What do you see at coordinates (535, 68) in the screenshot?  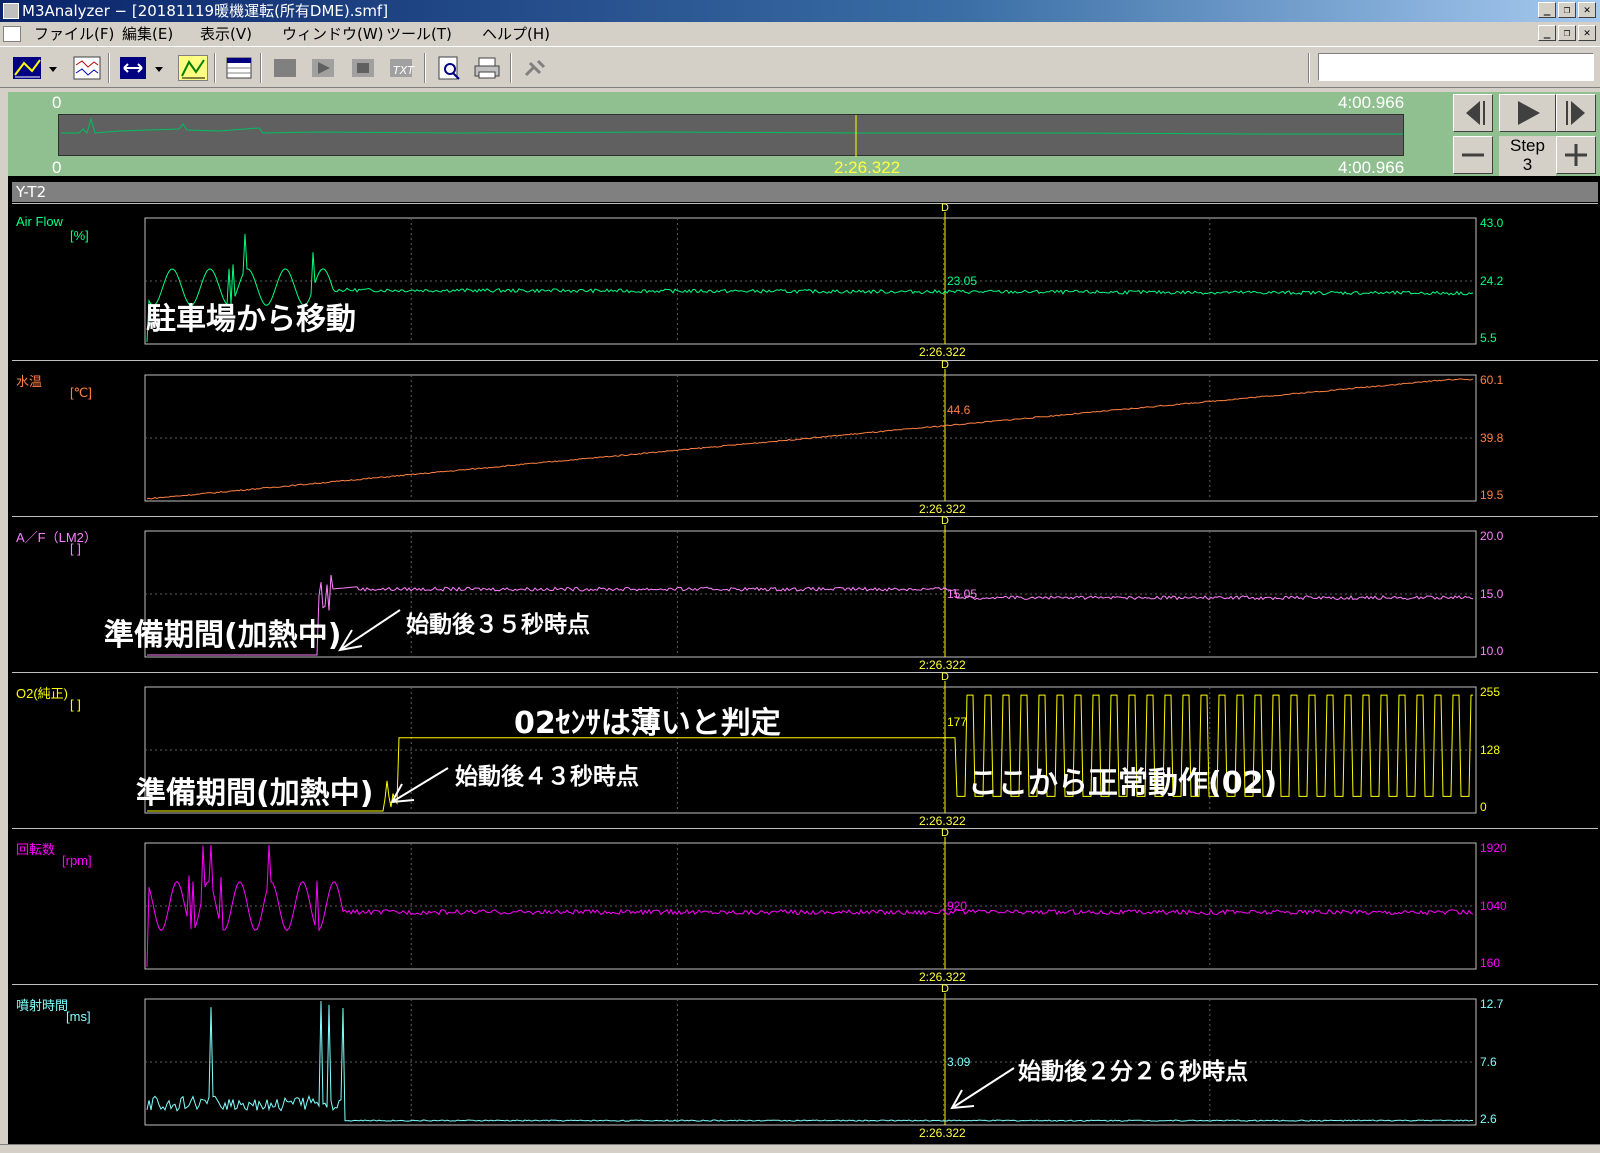 I see `connect-icon` at bounding box center [535, 68].